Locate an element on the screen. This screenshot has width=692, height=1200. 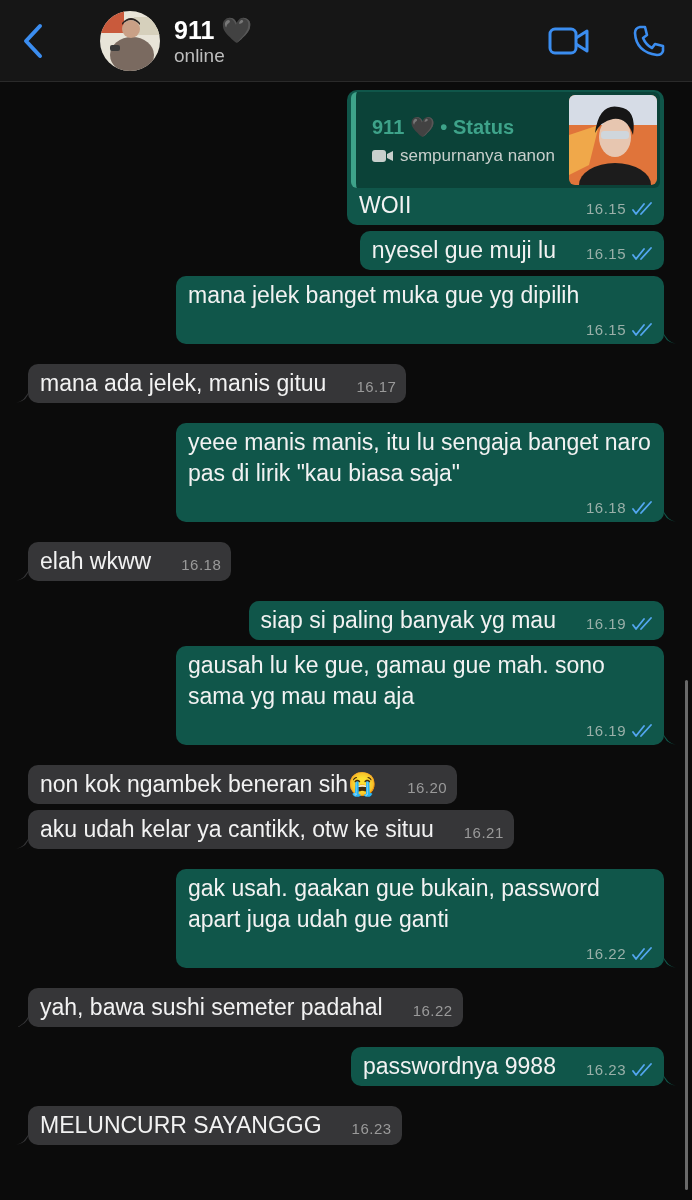
message-text: mana jelek banget muka gue yg dipilih is located at coordinates (384, 295).